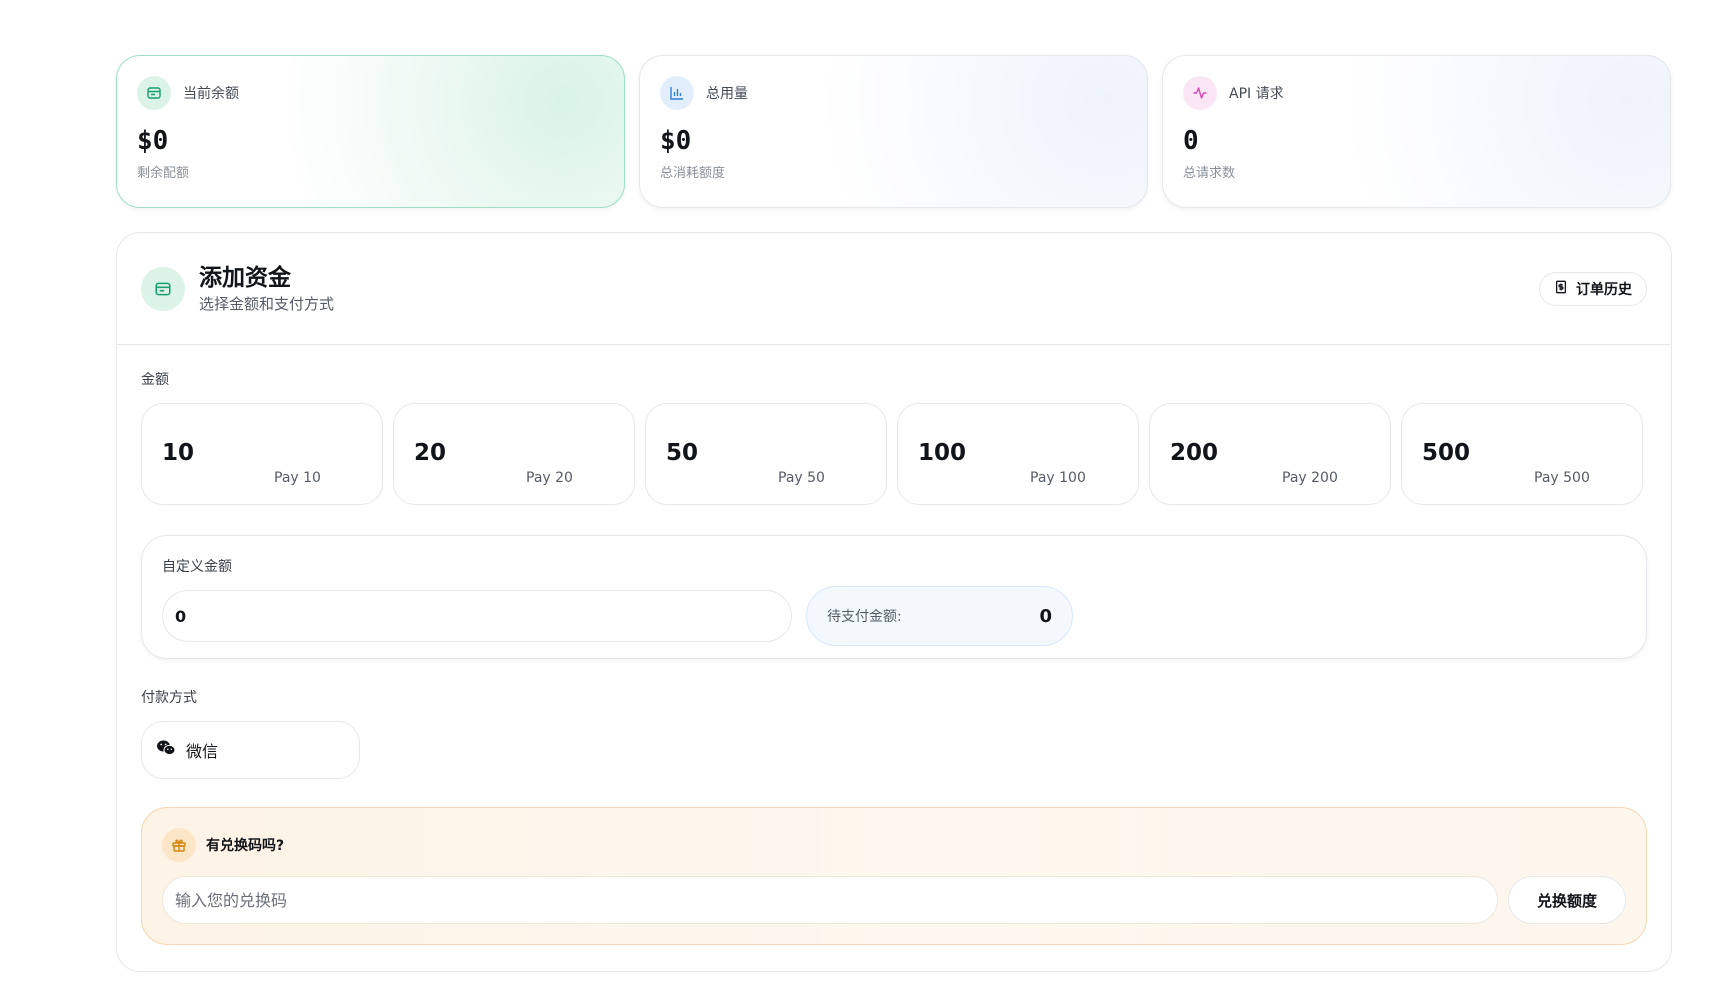 This screenshot has height=982, width=1724. I want to click on custom-amount-label: 自定义金额, so click(197, 567).